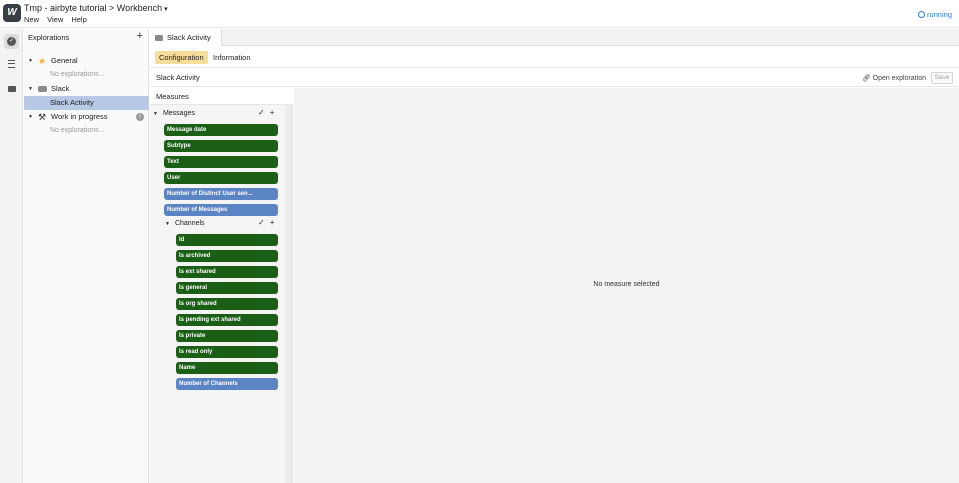  What do you see at coordinates (86, 89) in the screenshot?
I see `tree-folder-slack: ▼ Slack` at bounding box center [86, 89].